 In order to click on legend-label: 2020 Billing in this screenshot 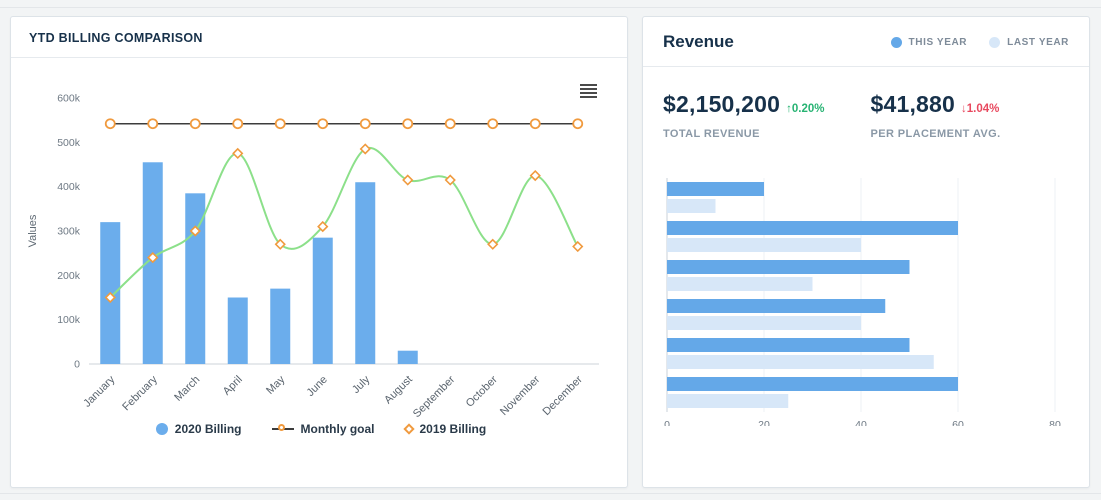, I will do `click(208, 429)`.